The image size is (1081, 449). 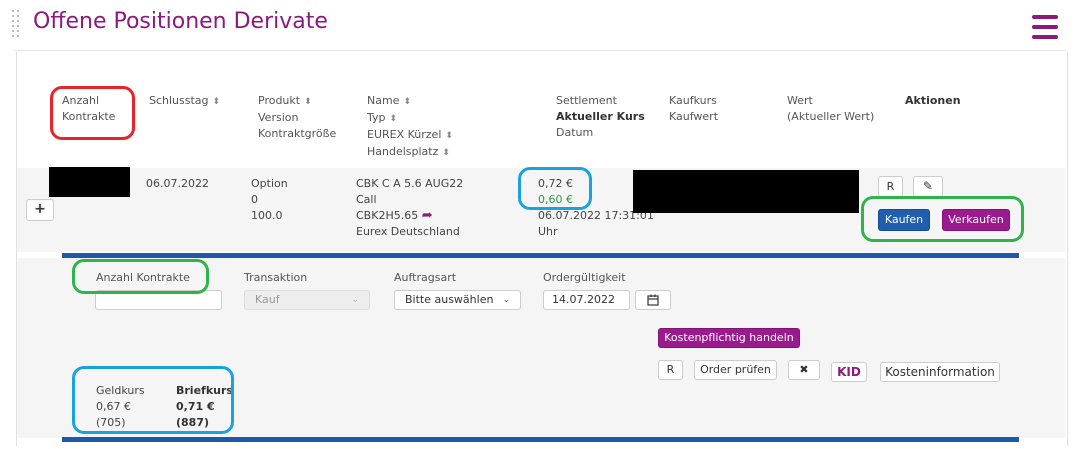 I want to click on col-header-settlement-label: Settlement, so click(x=586, y=100).